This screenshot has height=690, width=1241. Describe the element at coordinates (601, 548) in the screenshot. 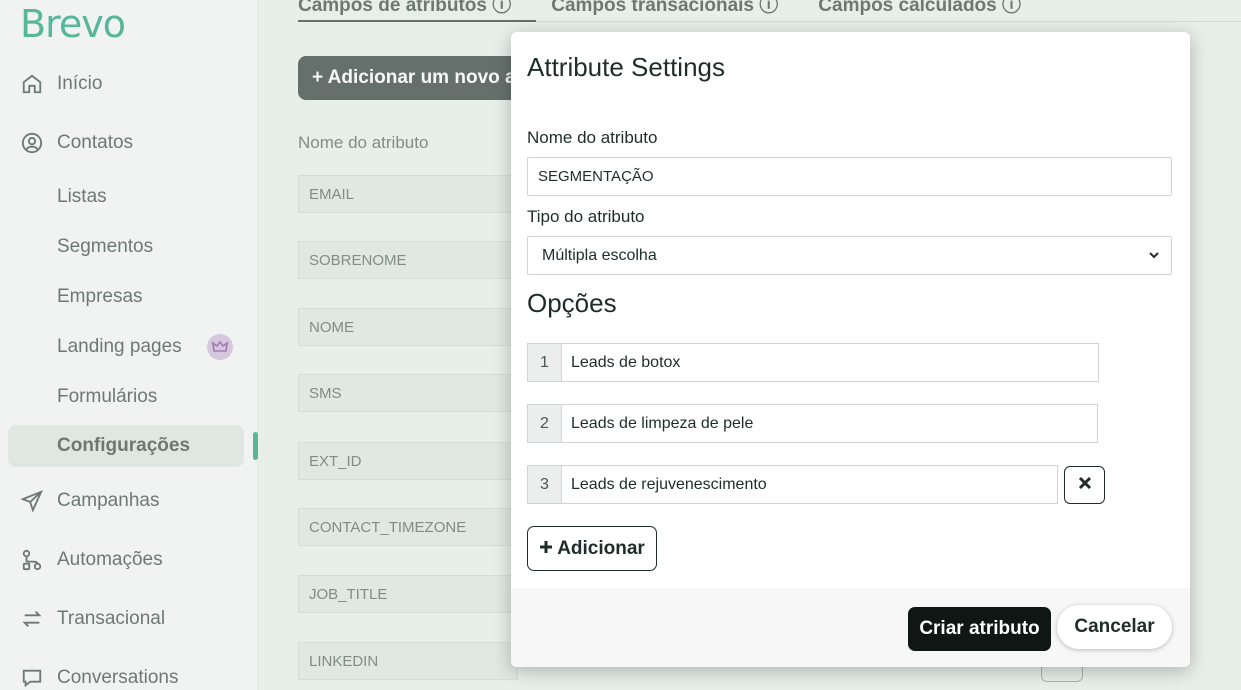

I see `add-option-label: Adicionar` at that location.